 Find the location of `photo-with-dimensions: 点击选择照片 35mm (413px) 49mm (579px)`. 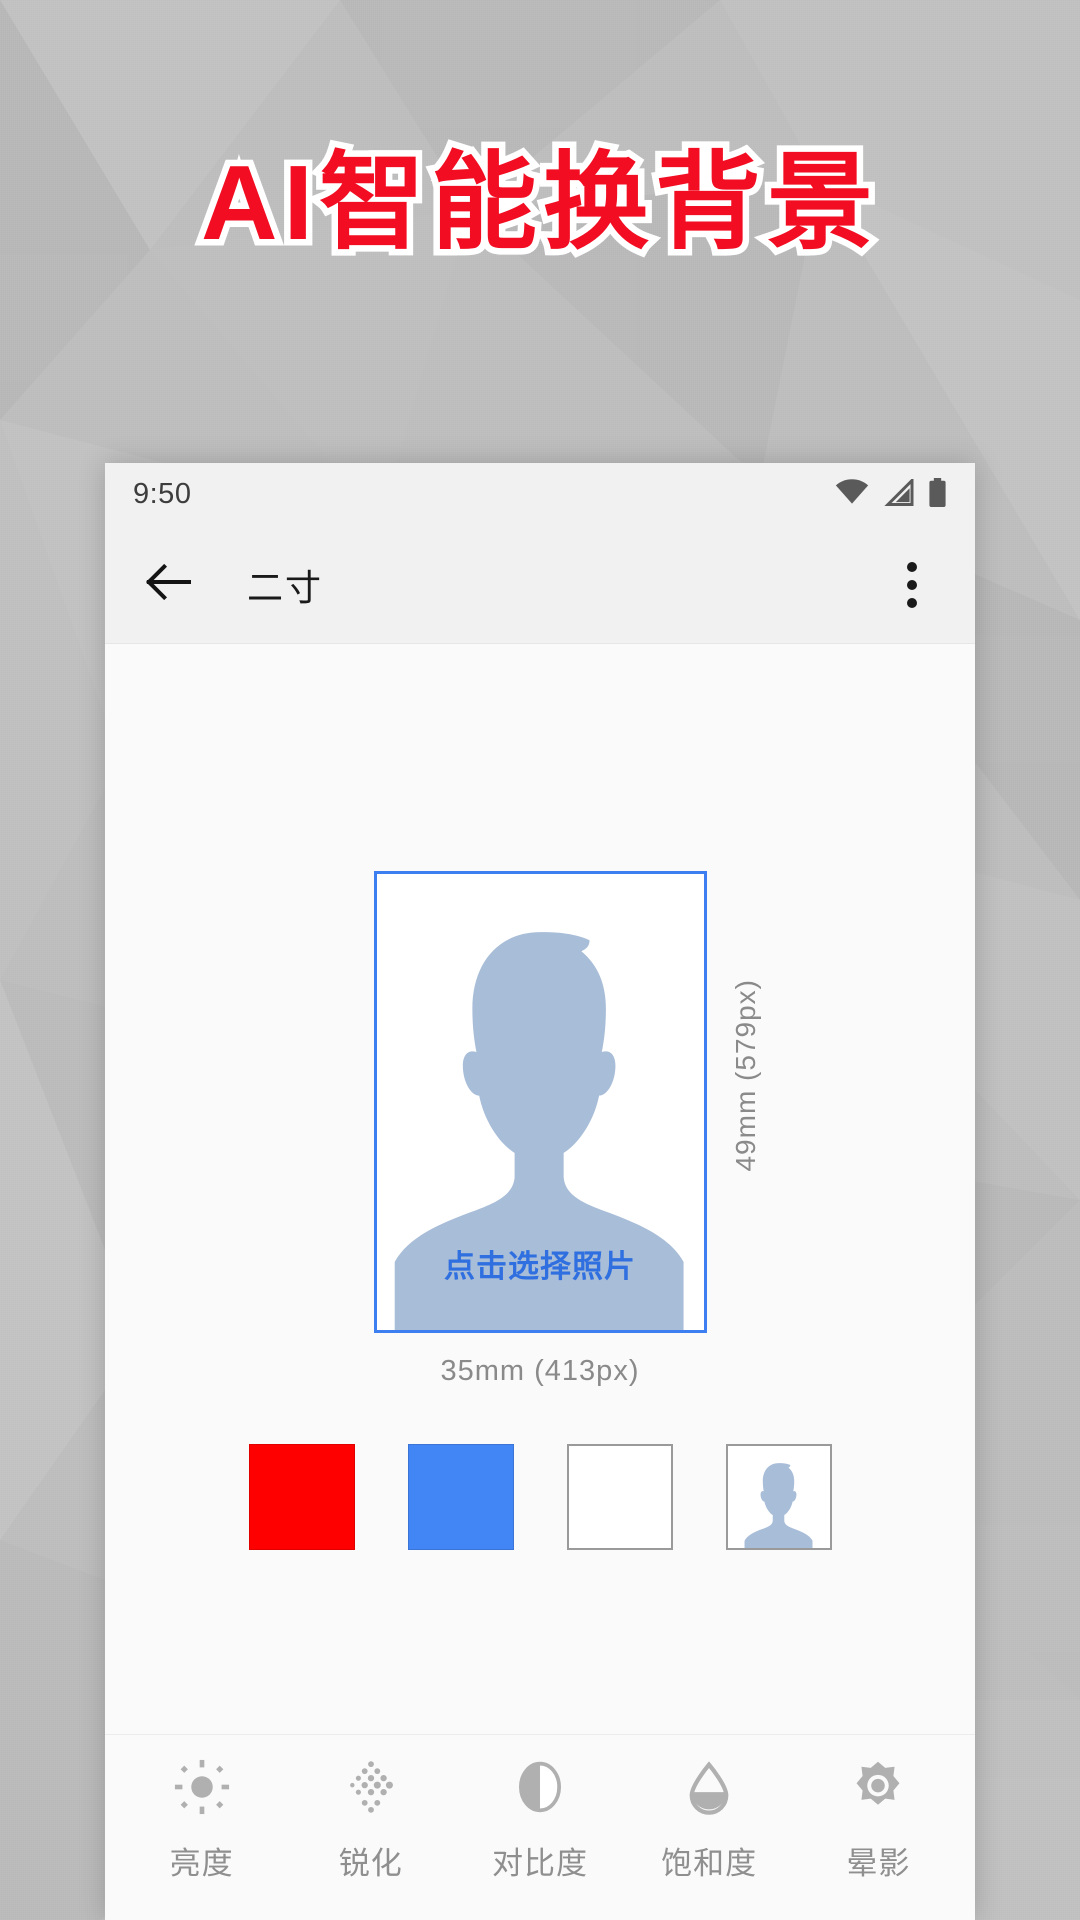

photo-with-dimensions: 点击选择照片 35mm (413px) 49mm (579px) is located at coordinates (567, 1129).